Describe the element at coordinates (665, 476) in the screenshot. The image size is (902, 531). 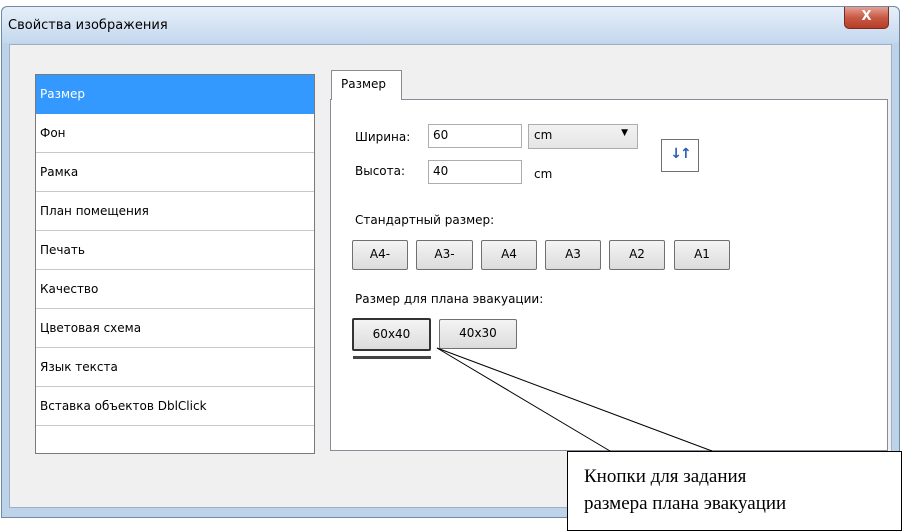
I see `callout-line-1: Кнопки для задания` at that location.